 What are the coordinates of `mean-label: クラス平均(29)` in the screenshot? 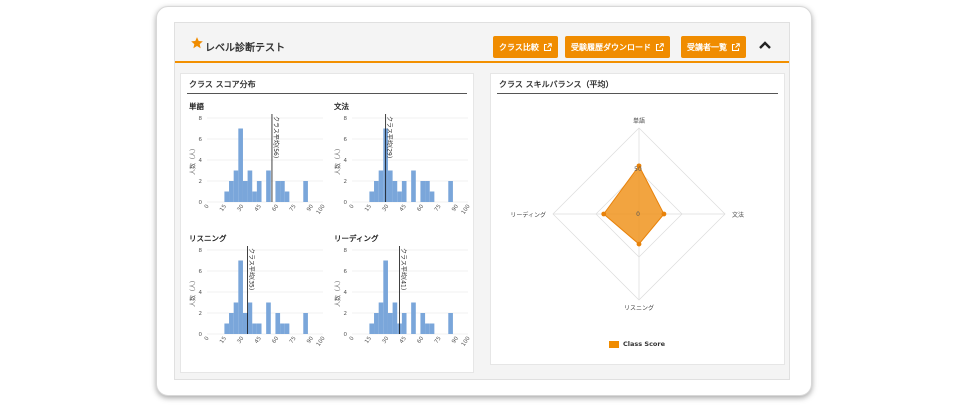 It's located at (390, 137).